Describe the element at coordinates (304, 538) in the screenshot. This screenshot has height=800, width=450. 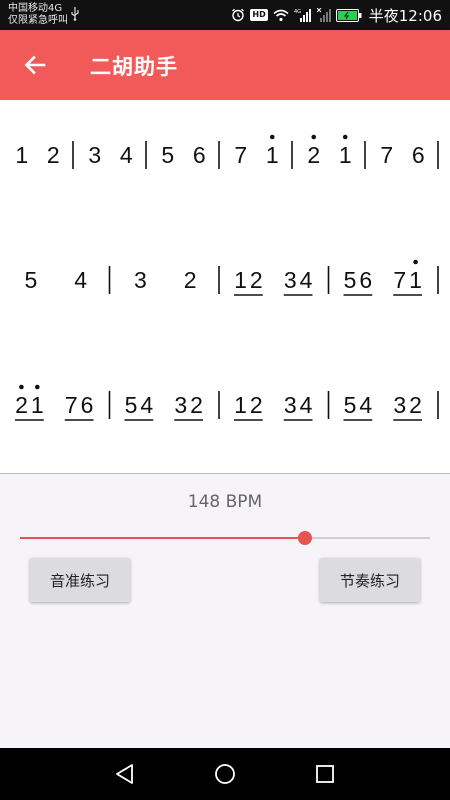
I see `slider-thumb` at that location.